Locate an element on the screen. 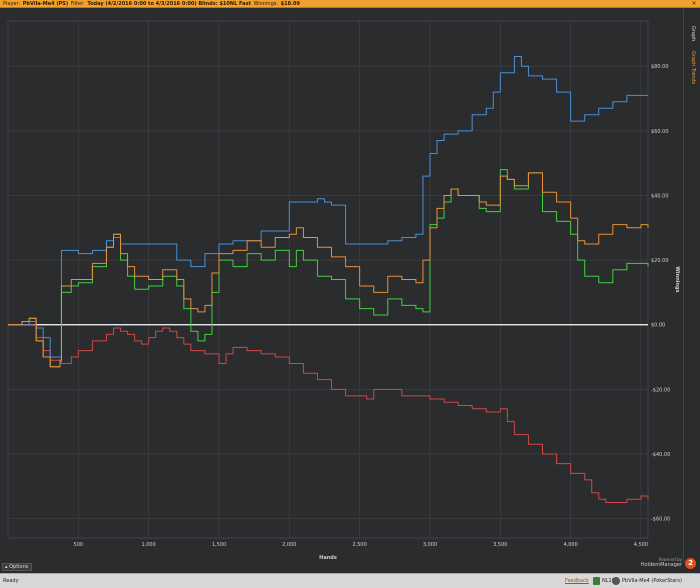 This screenshot has width=700, height=588. branding: Powered by HoldemManager 2 is located at coordinates (669, 564).